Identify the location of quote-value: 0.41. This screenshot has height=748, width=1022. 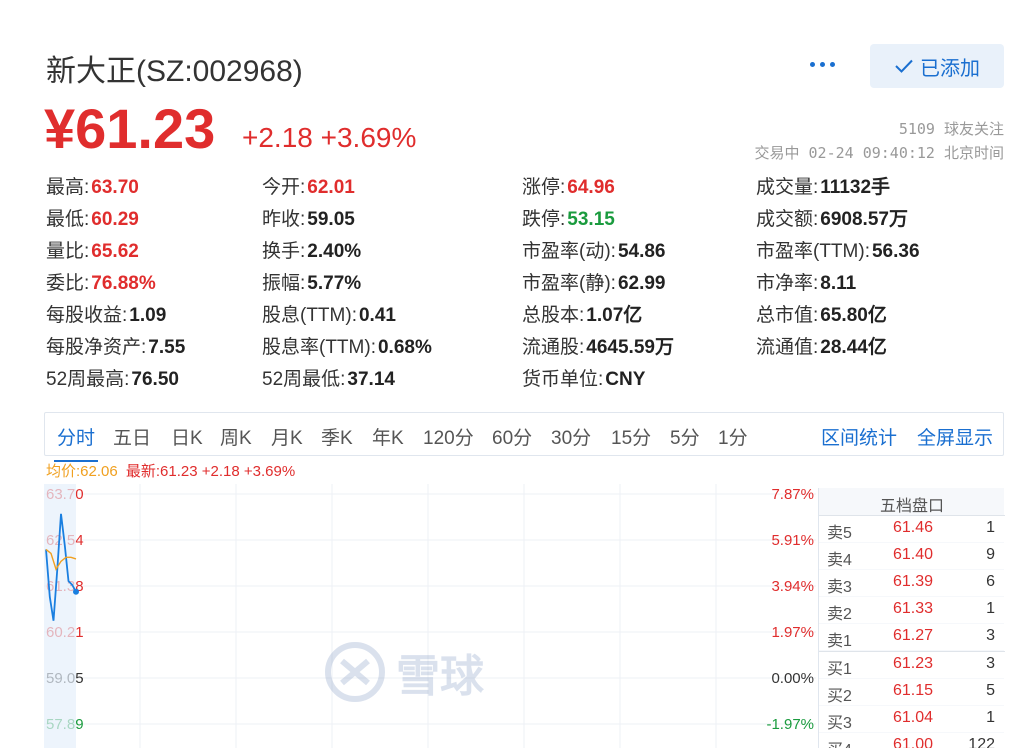
(377, 315).